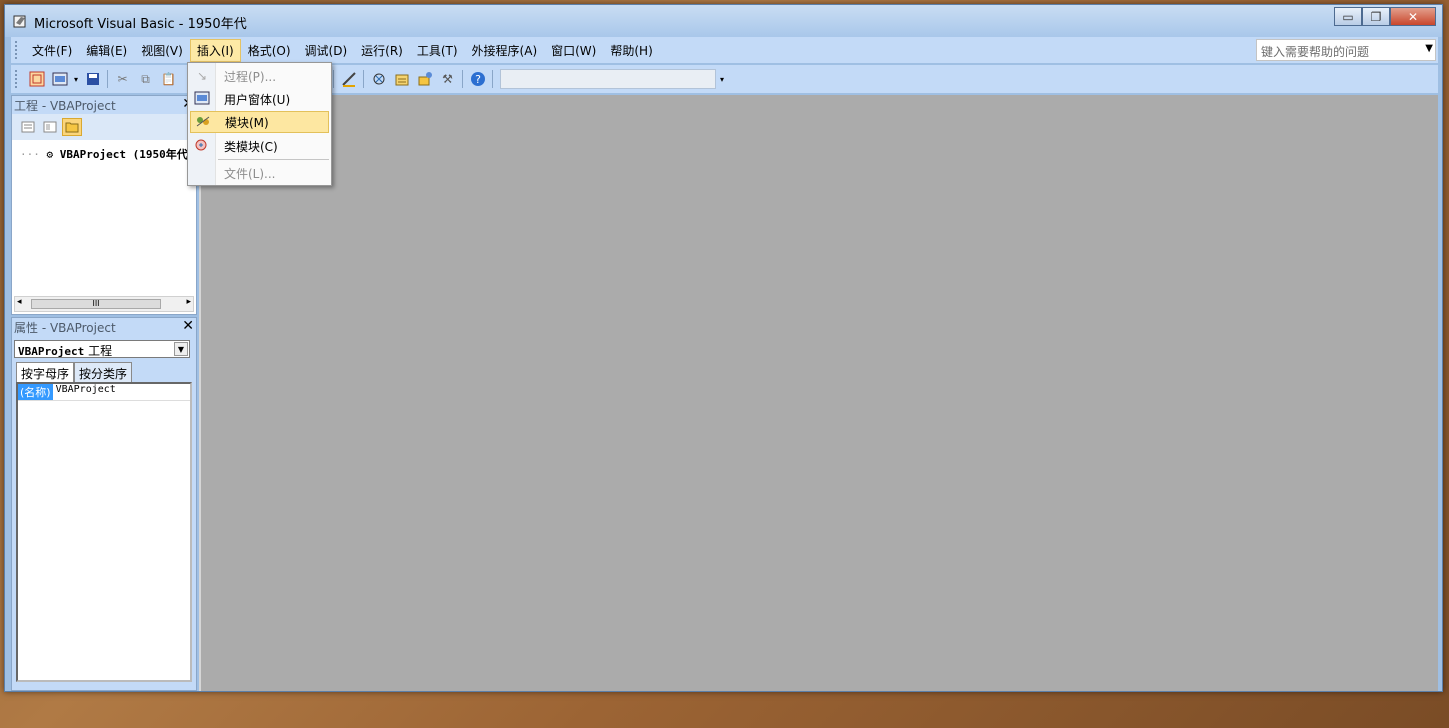 The image size is (1449, 728). What do you see at coordinates (86, 392) in the screenshot?
I see `property-value: VBAProject` at bounding box center [86, 392].